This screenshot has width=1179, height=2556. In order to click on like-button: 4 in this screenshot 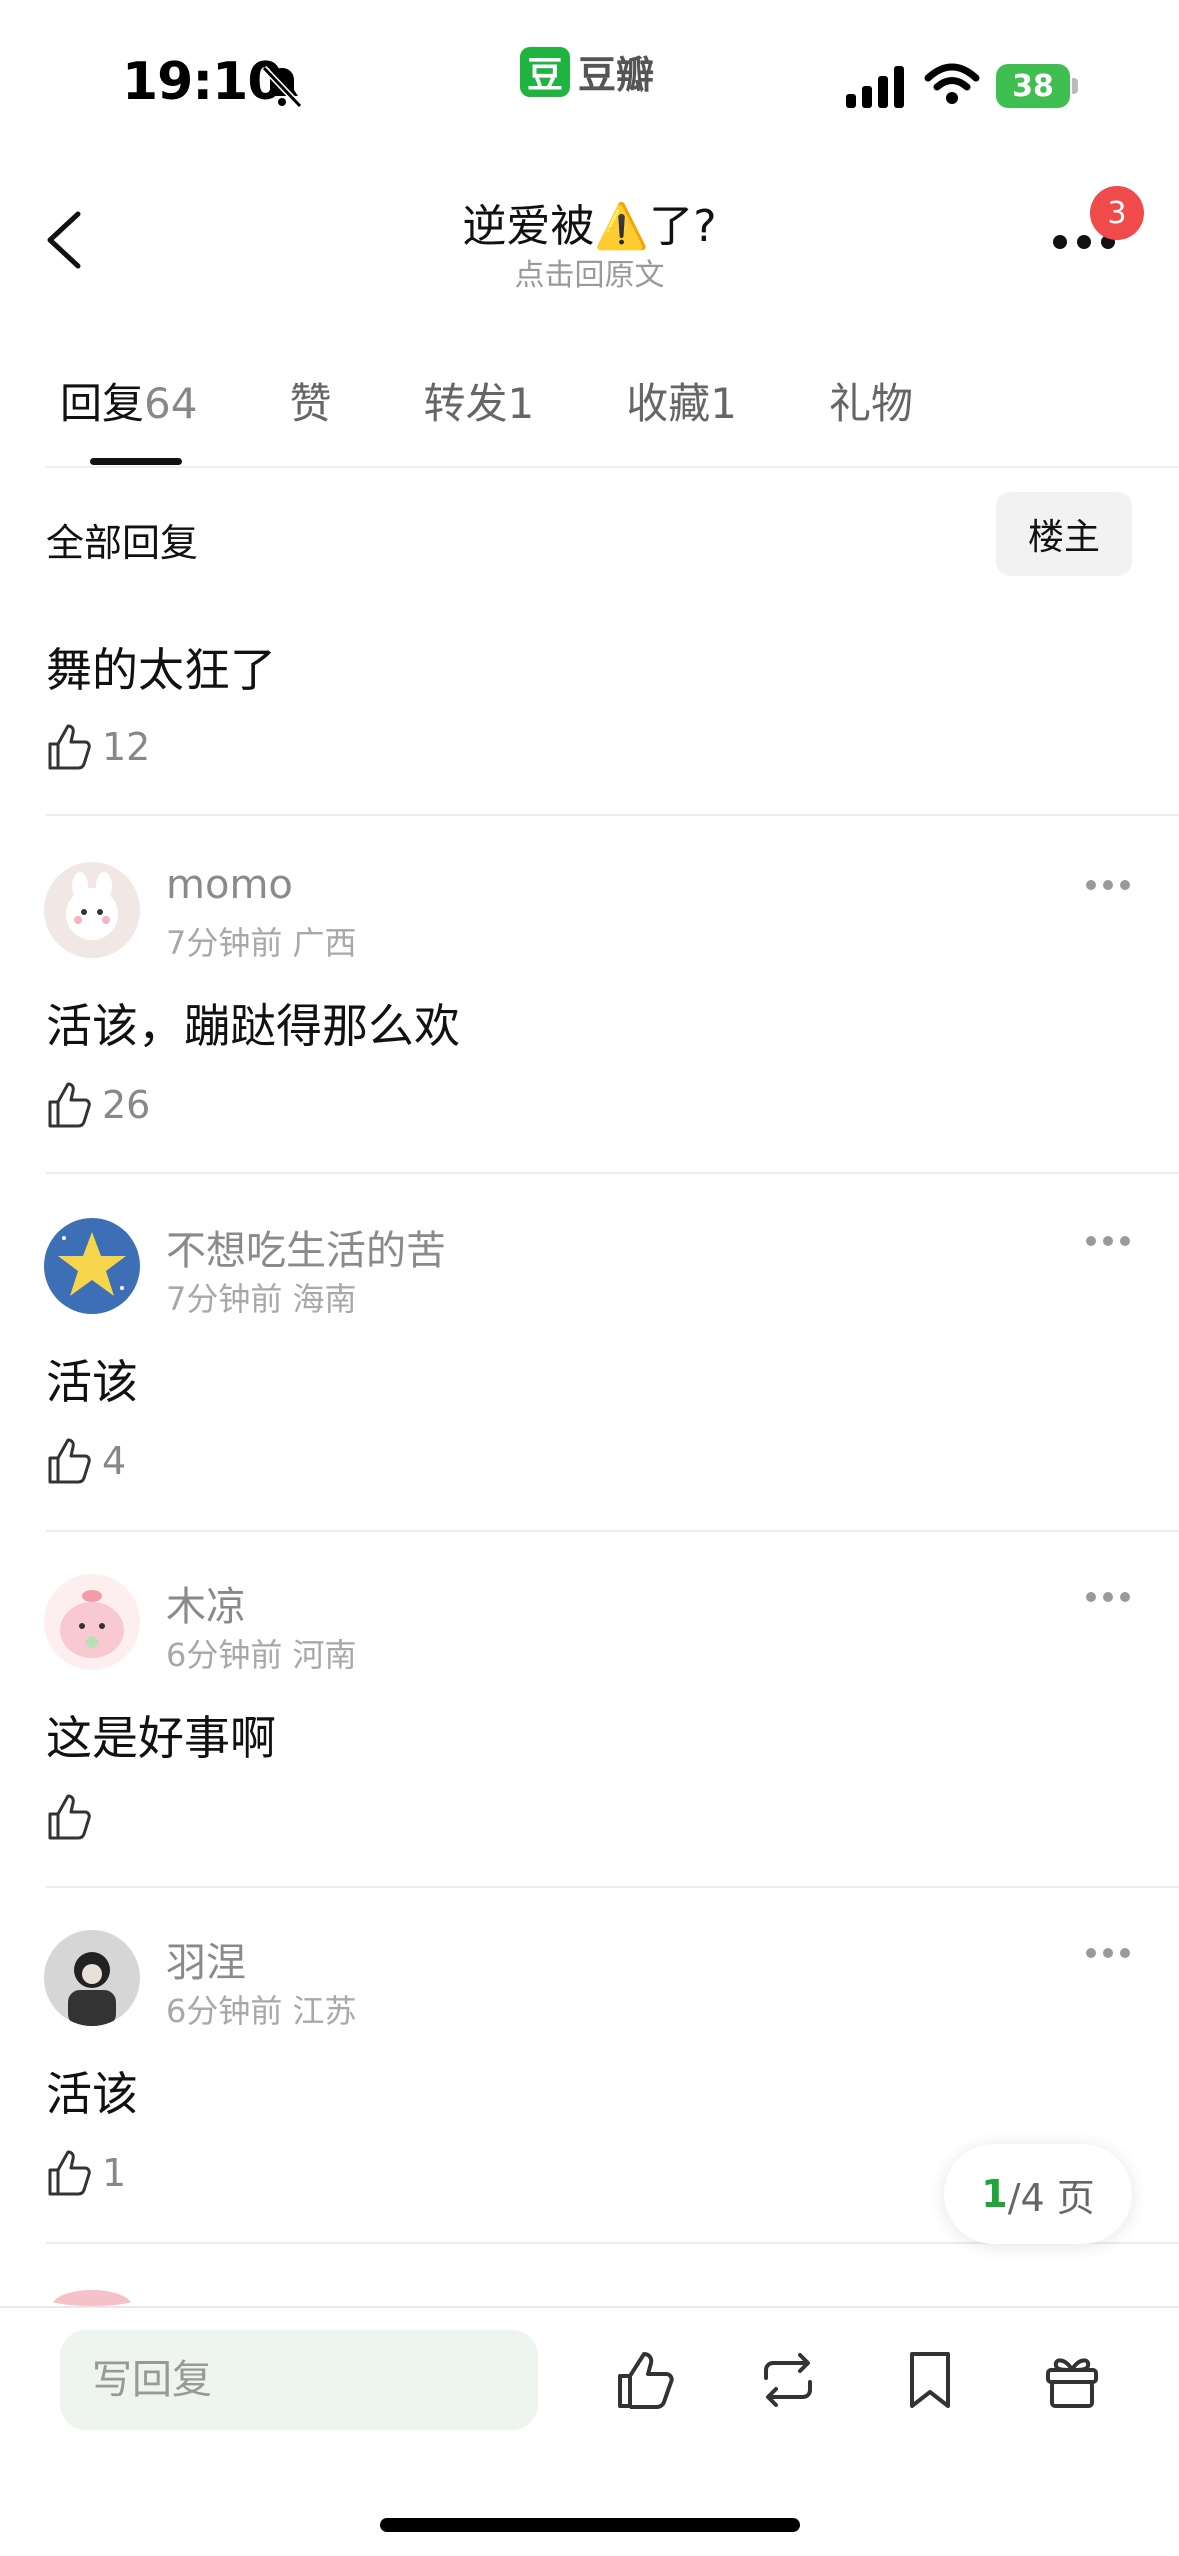, I will do `click(86, 1461)`.